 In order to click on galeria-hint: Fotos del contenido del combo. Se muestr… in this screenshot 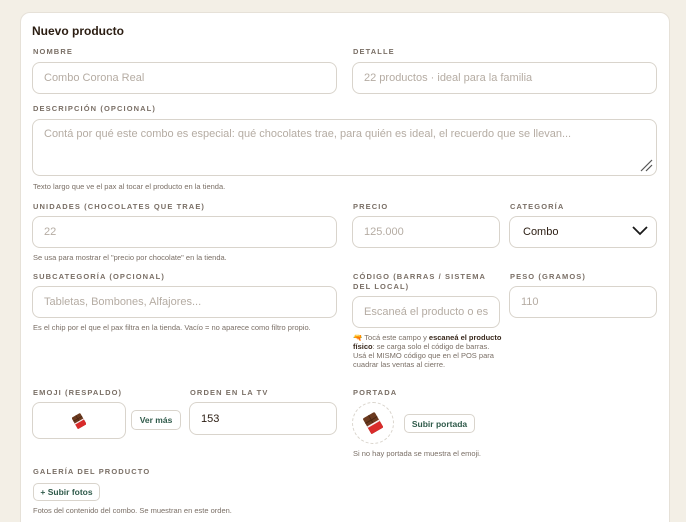, I will do `click(132, 510)`.